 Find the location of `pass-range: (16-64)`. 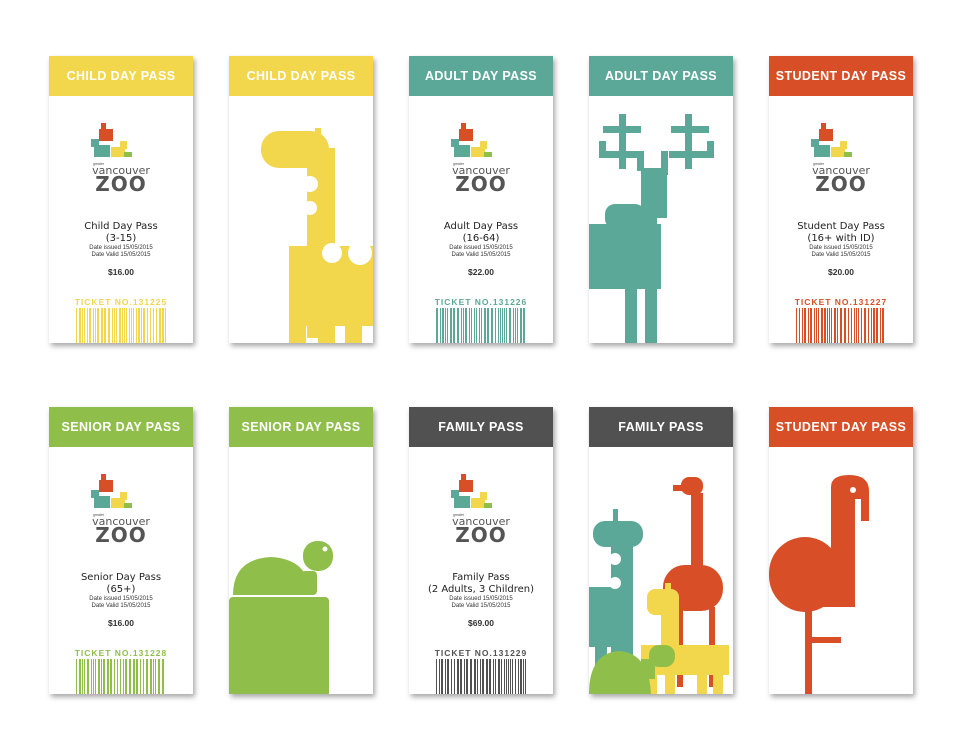

pass-range: (16-64) is located at coordinates (481, 238).